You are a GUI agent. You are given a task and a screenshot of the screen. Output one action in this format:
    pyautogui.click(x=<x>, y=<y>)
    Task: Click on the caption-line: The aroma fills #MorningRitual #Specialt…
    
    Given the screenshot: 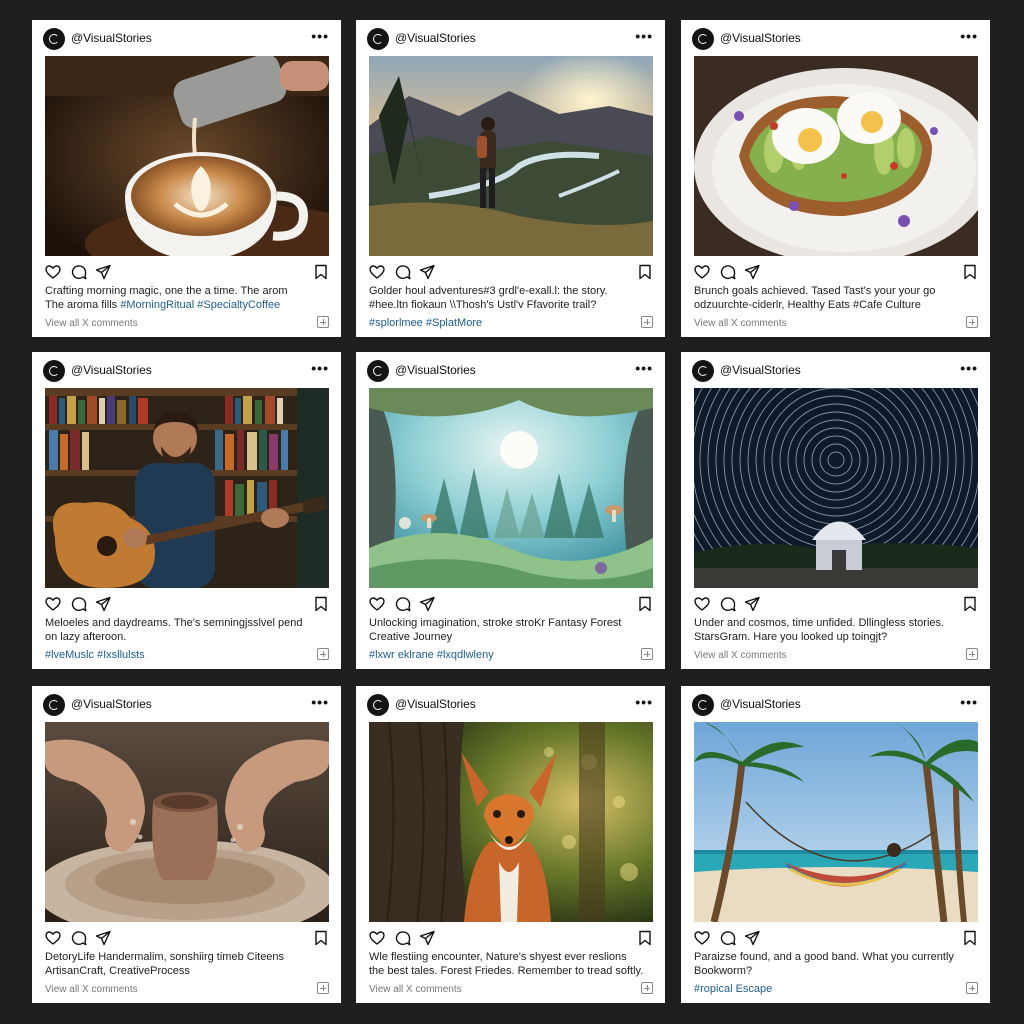 What is the action you would take?
    pyautogui.click(x=187, y=305)
    